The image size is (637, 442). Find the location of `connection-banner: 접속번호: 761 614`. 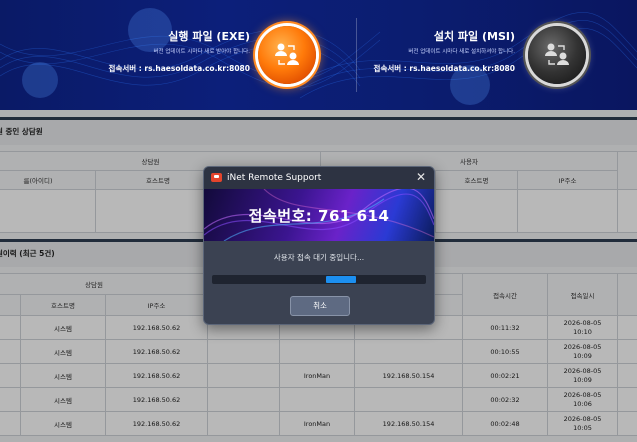

connection-banner: 접속번호: 761 614 is located at coordinates (319, 215).